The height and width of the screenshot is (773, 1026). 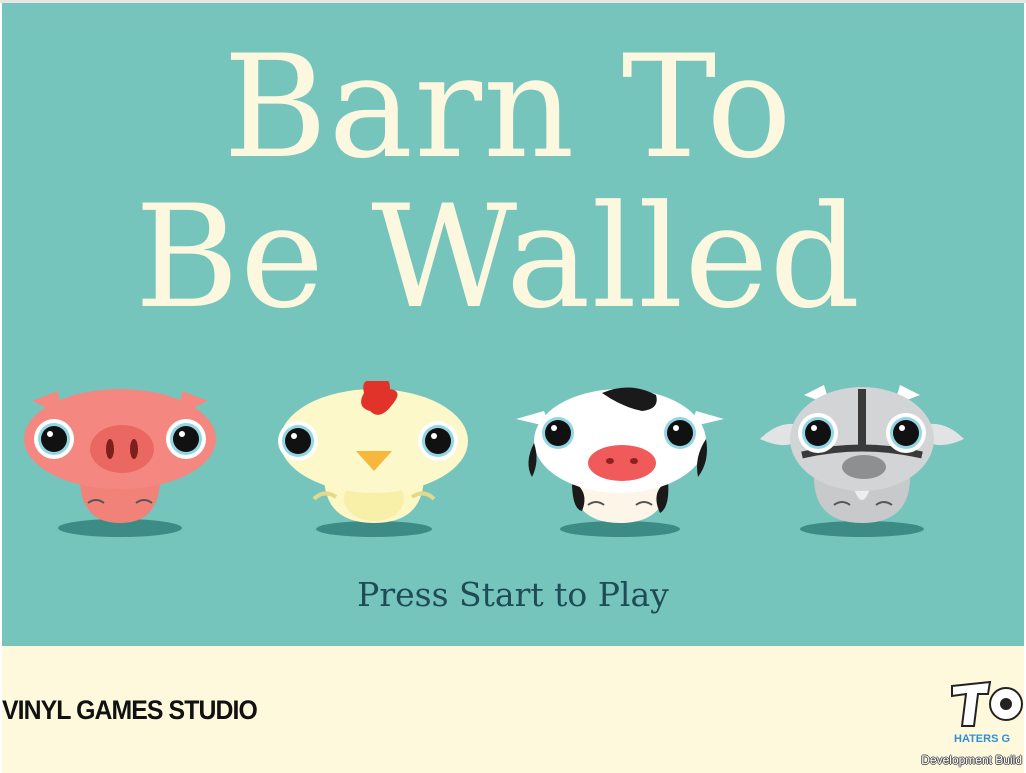 I want to click on chicken-character, so click(x=374, y=461).